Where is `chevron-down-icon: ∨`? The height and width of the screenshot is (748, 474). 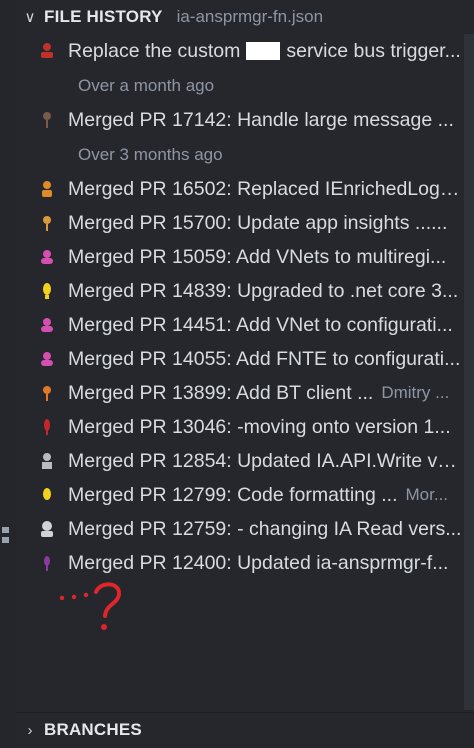 chevron-down-icon: ∨ is located at coordinates (30, 17).